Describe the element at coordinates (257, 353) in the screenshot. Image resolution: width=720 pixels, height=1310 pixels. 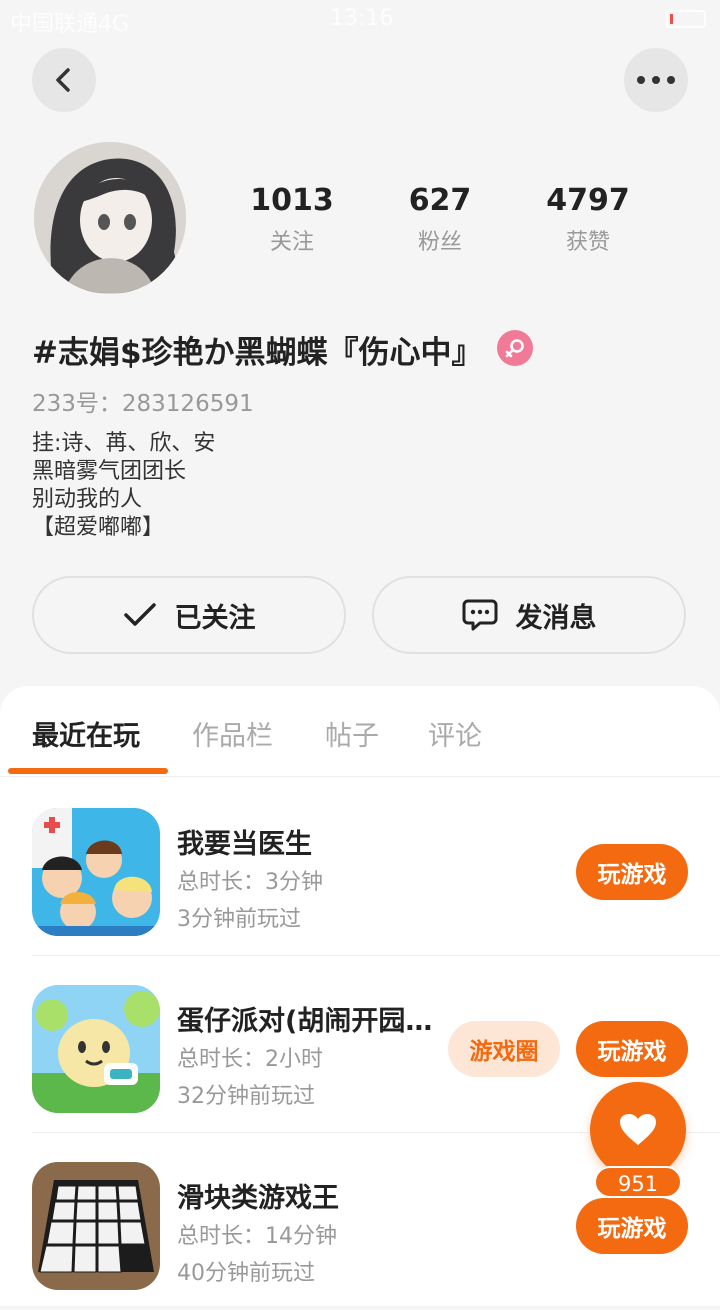
I see `nickname: #志娟$珍艳か黑蝴蝶『伤心中』` at that location.